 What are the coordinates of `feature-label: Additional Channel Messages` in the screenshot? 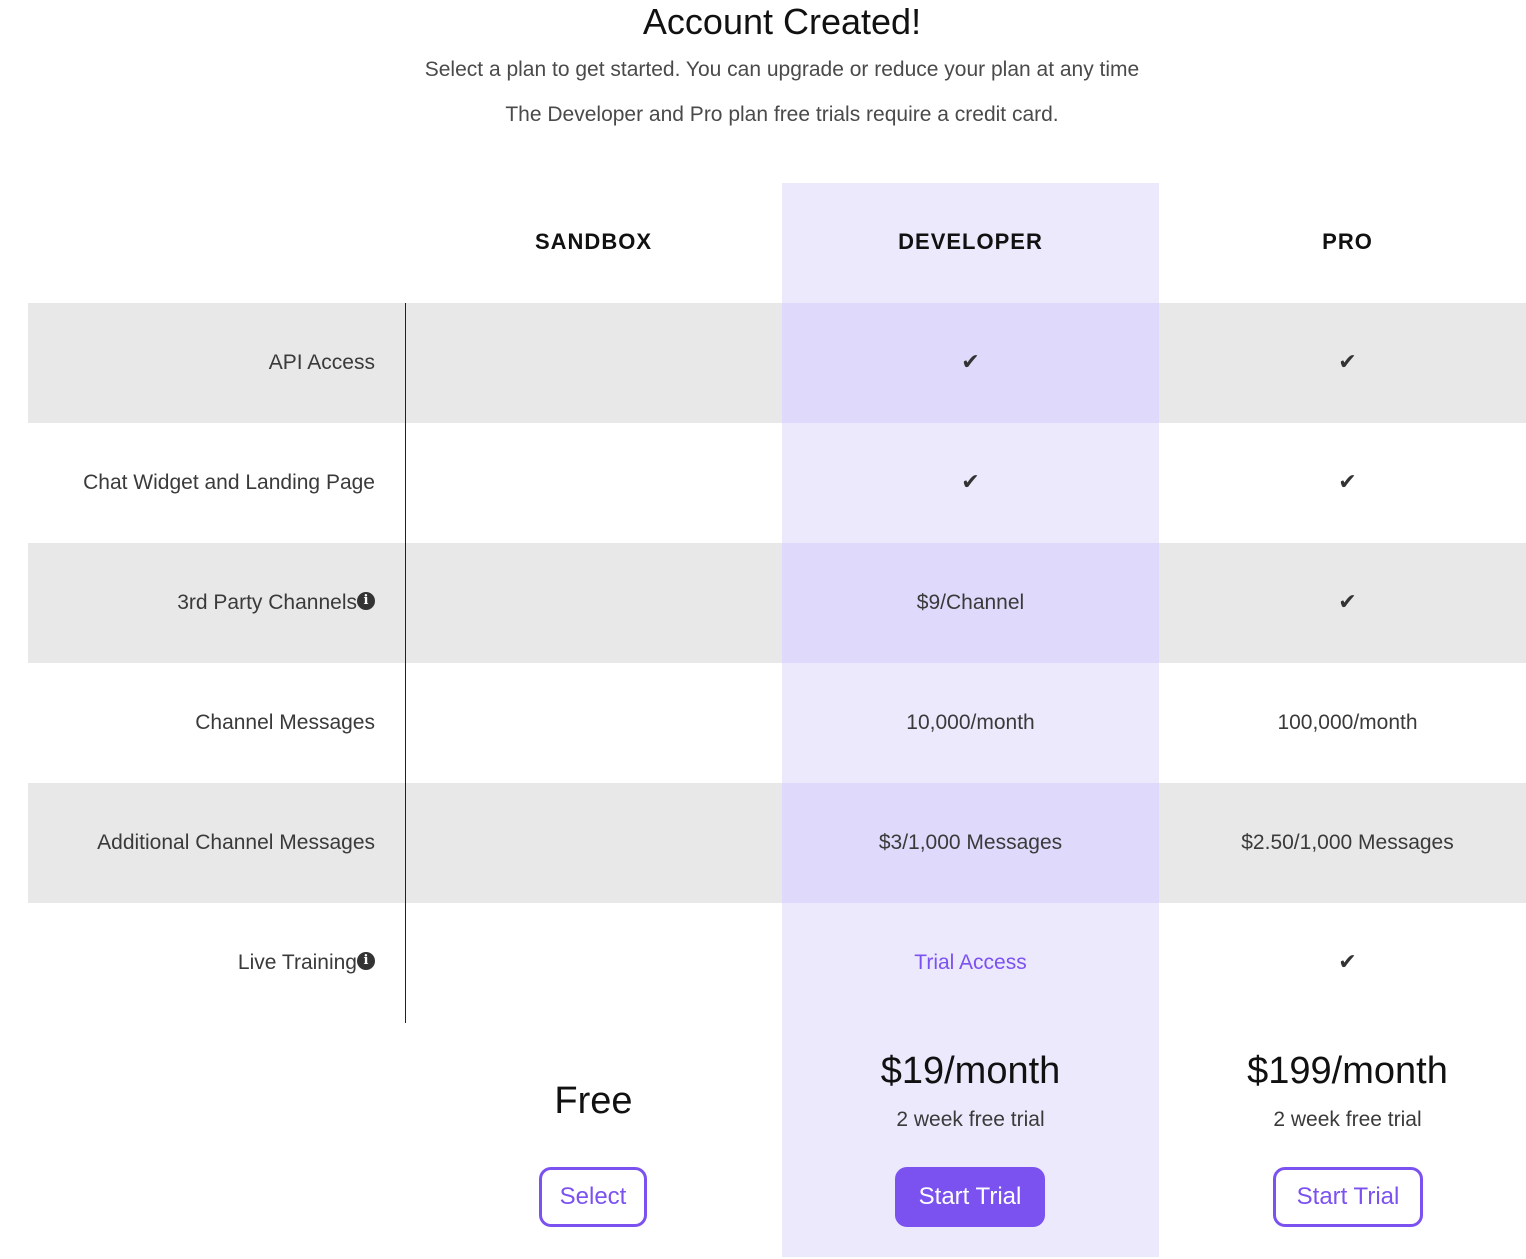 It's located at (236, 842).